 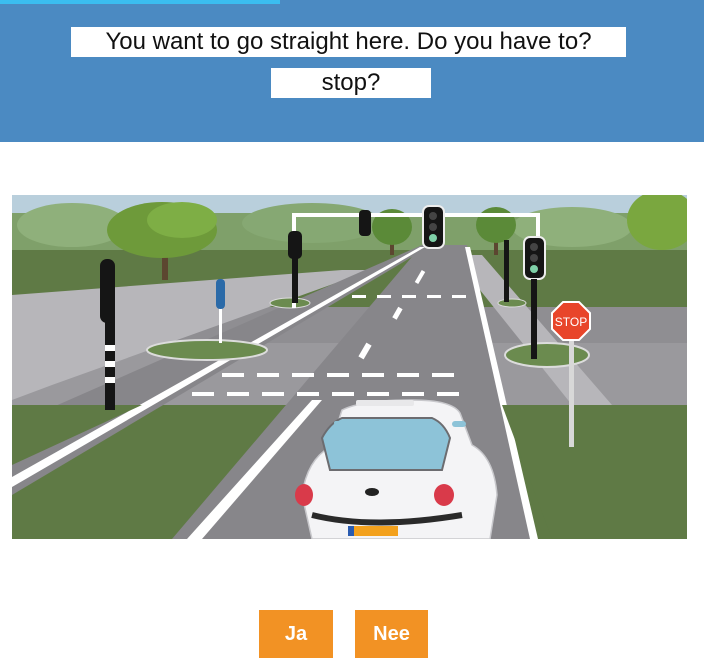 I want to click on answer-ja-button: Ja, so click(x=296, y=634).